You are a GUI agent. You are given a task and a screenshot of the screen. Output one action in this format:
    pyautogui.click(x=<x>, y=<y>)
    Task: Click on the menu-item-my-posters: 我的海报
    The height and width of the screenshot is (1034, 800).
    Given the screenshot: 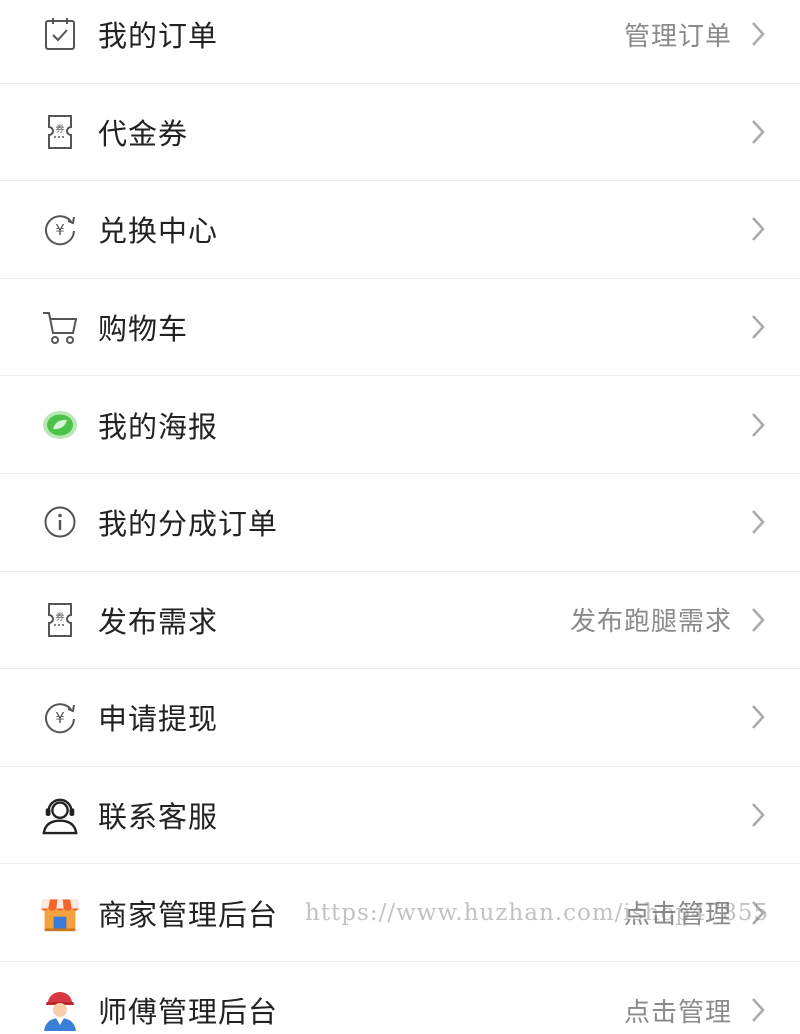 What is the action you would take?
    pyautogui.click(x=400, y=425)
    